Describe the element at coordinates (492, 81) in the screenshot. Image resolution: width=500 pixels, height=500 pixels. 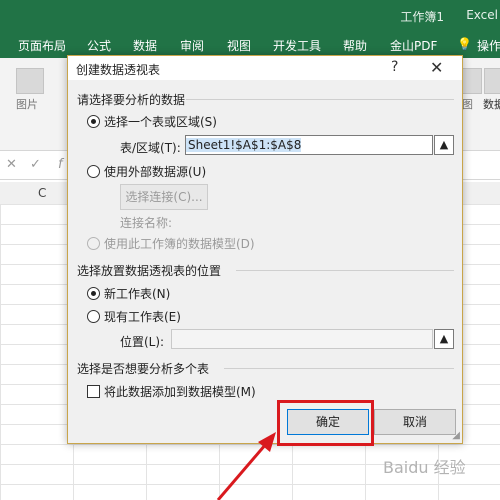
I see `data-icon` at that location.